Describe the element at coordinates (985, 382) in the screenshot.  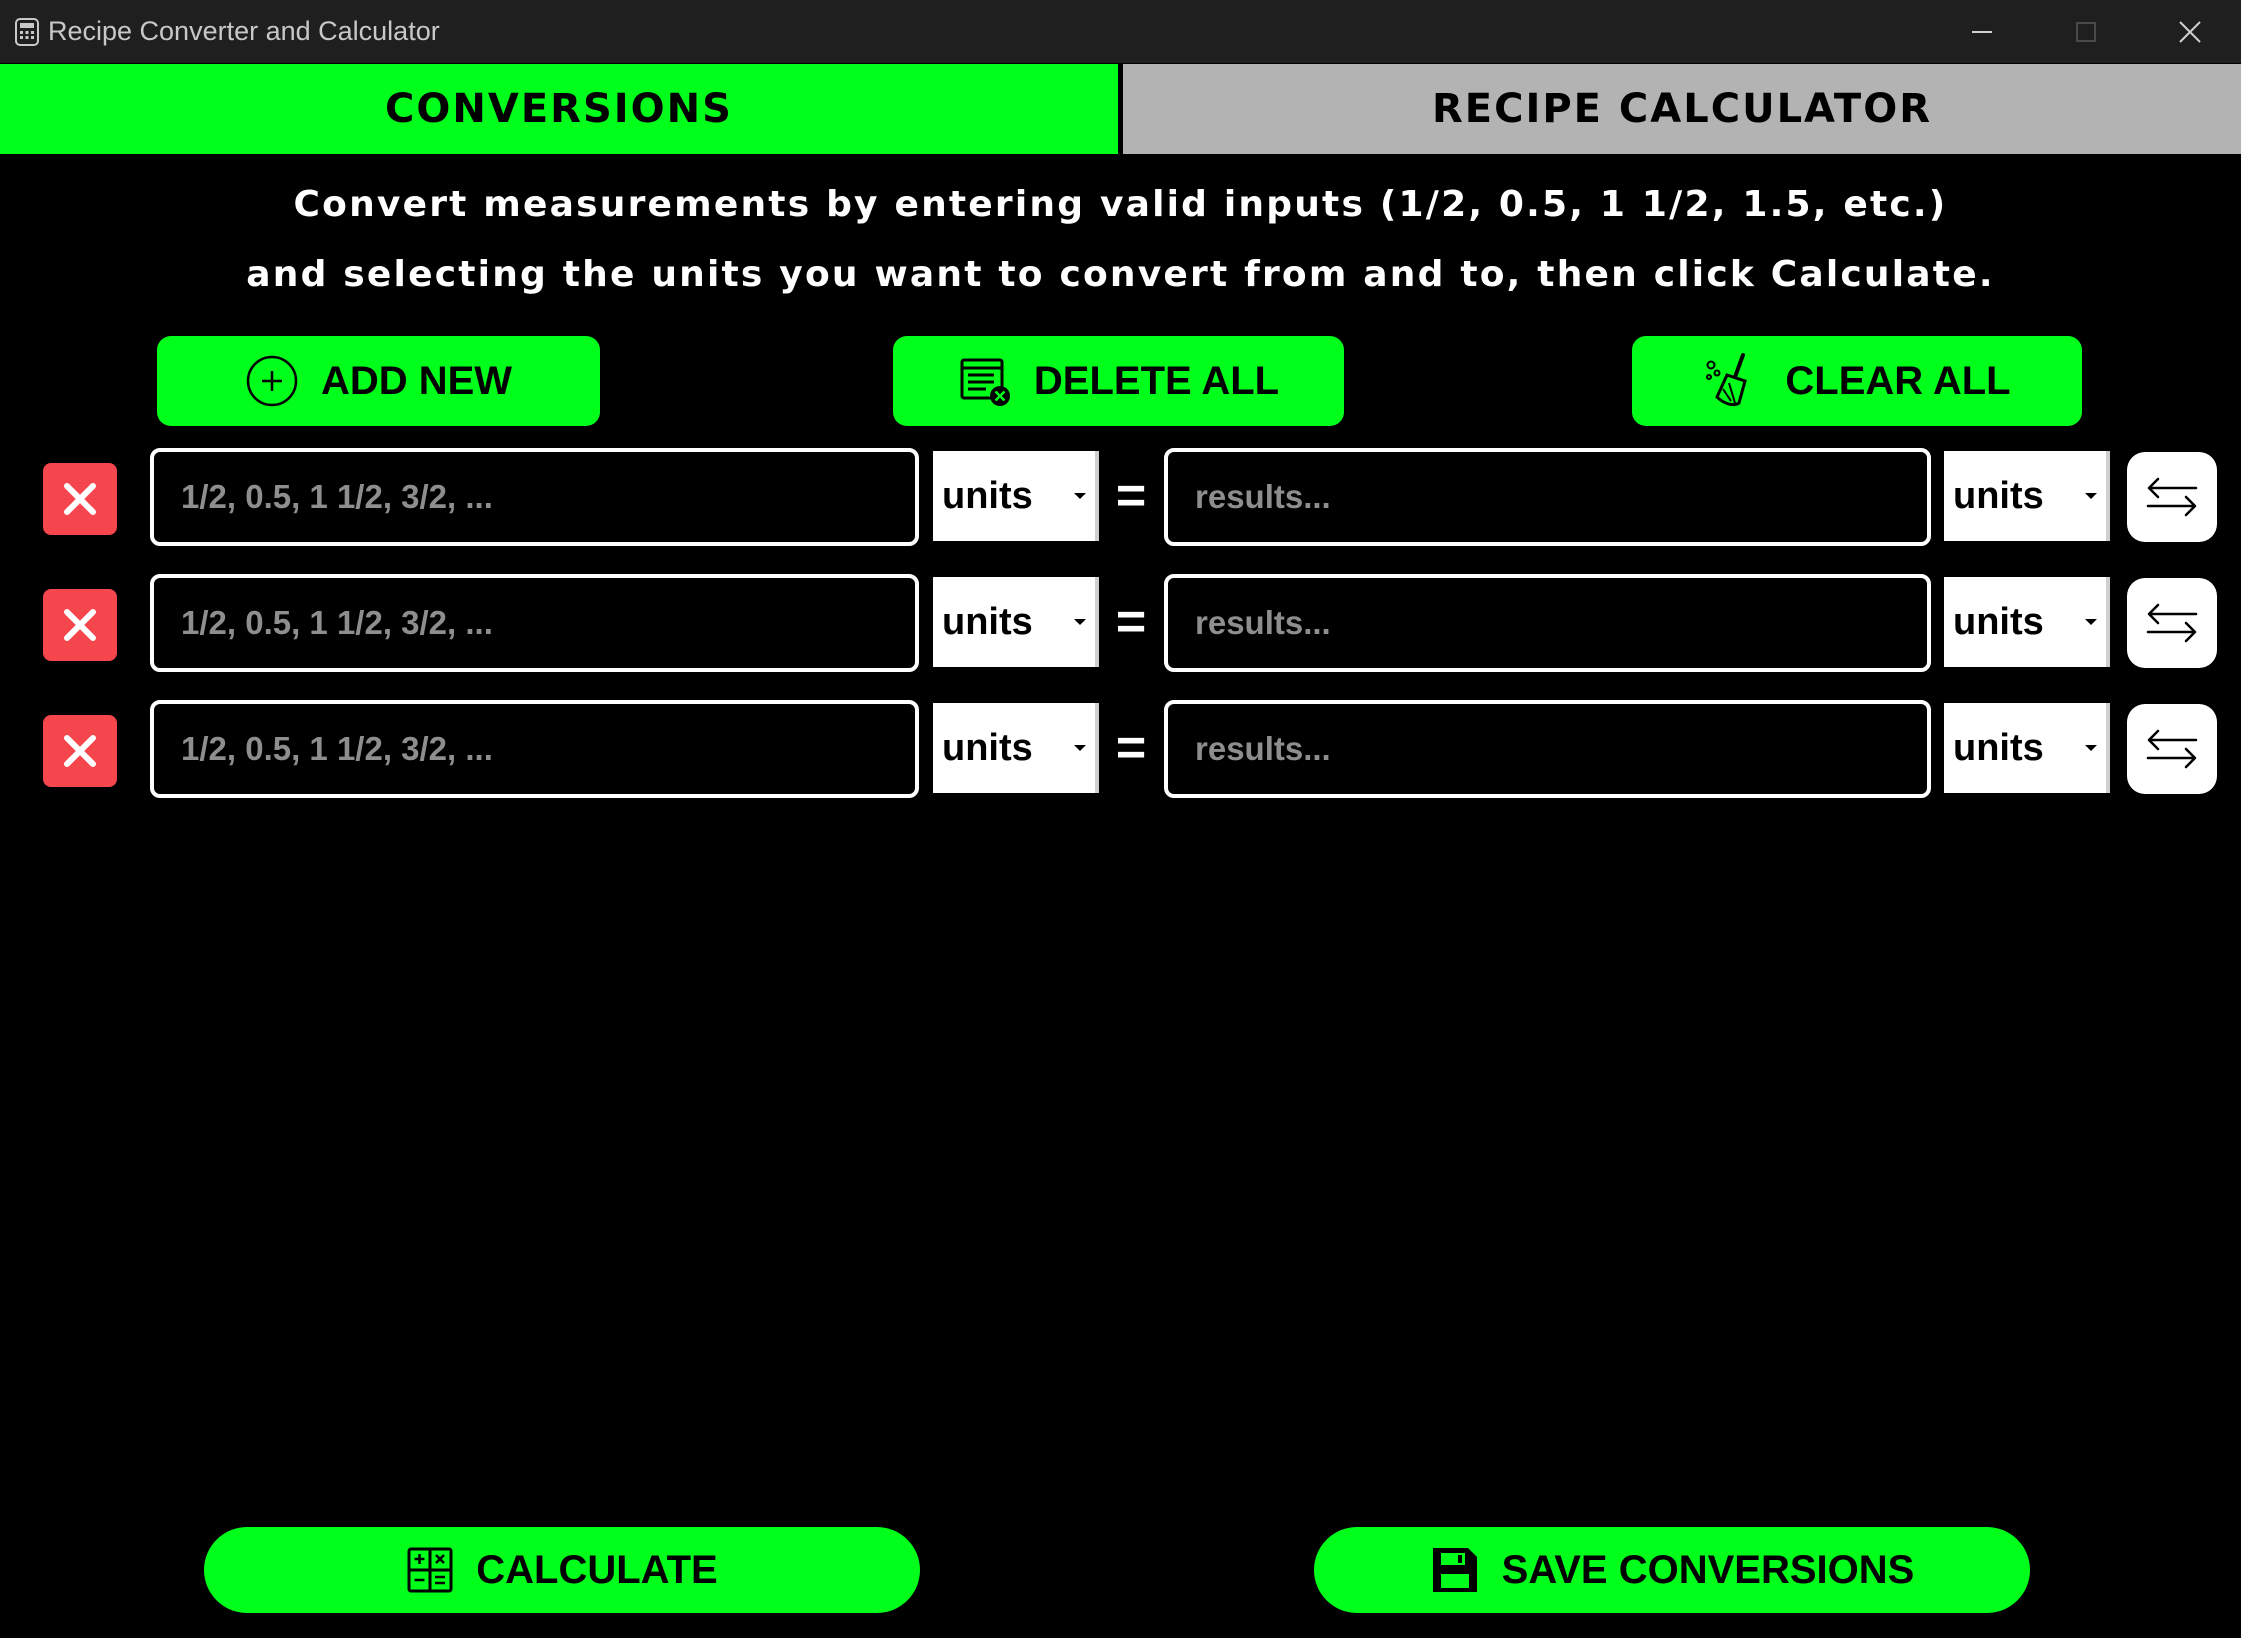
I see `delete-list-icon` at that location.